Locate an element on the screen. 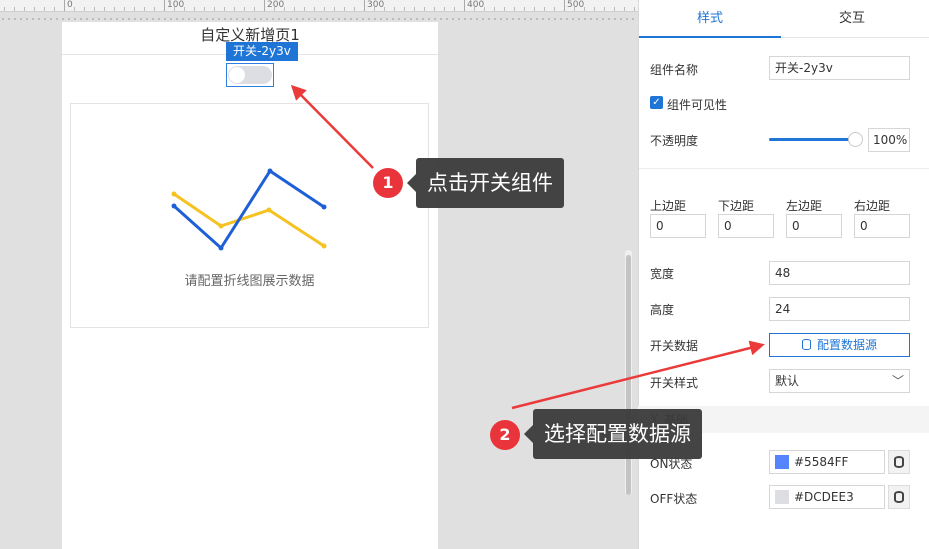 The width and height of the screenshot is (929, 549). on-color-input: #5584FF is located at coordinates (827, 462).